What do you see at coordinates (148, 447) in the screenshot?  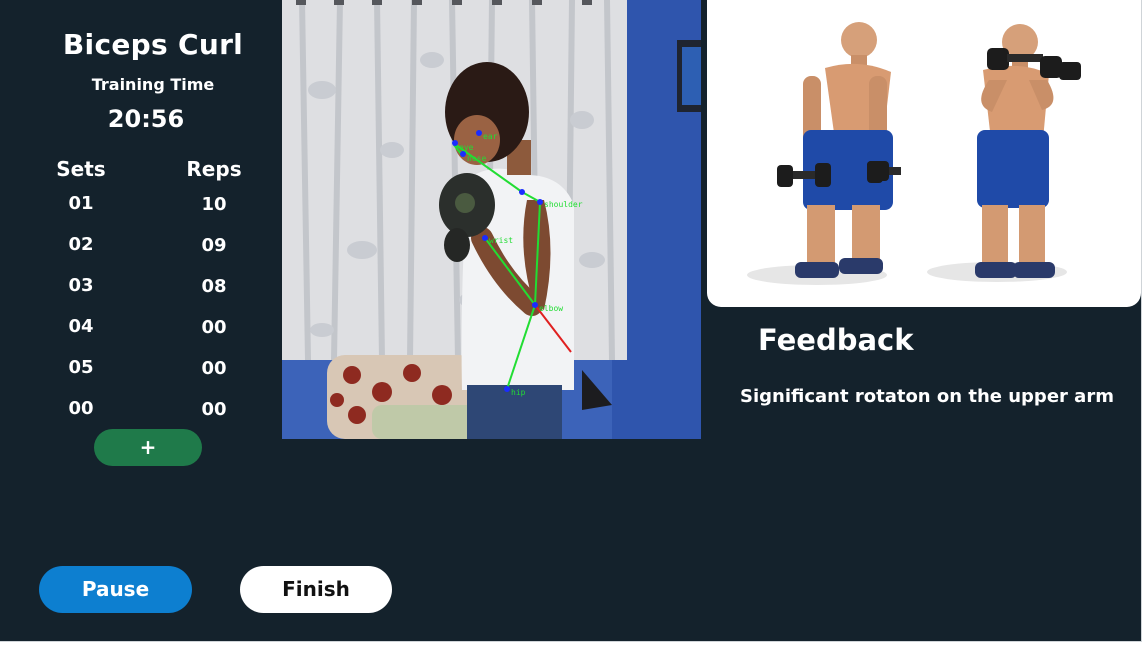 I see `add-set-button: +` at bounding box center [148, 447].